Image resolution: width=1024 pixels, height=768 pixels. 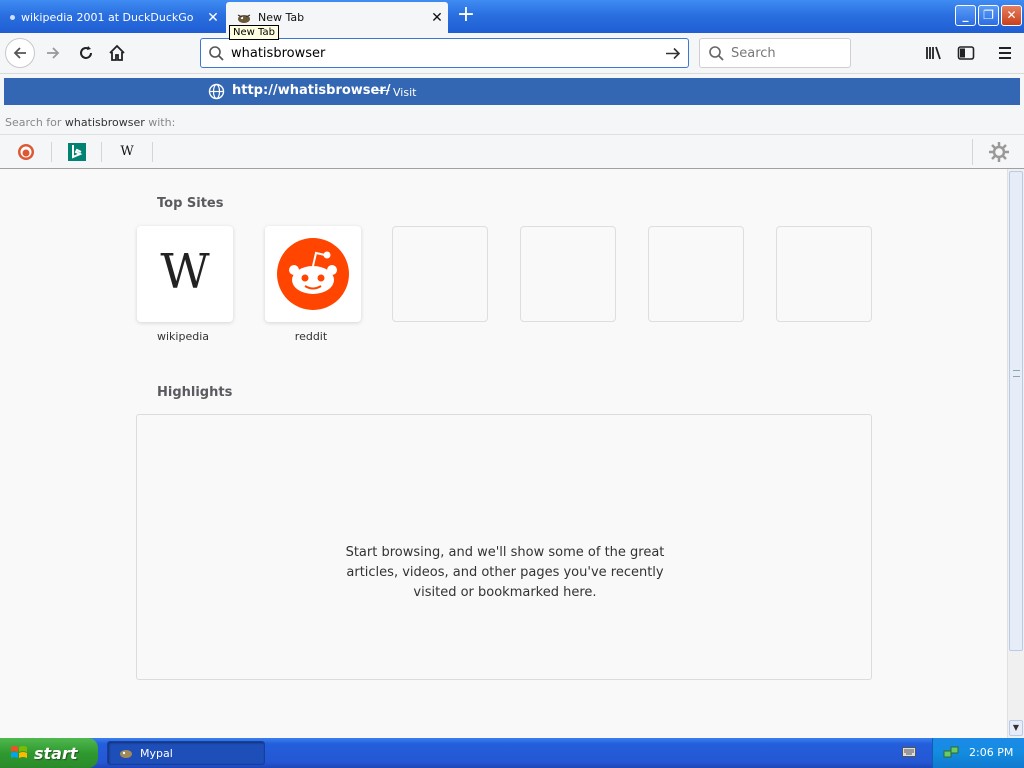 What do you see at coordinates (156, 753) in the screenshot?
I see `taskbar-item-label: Mypal` at bounding box center [156, 753].